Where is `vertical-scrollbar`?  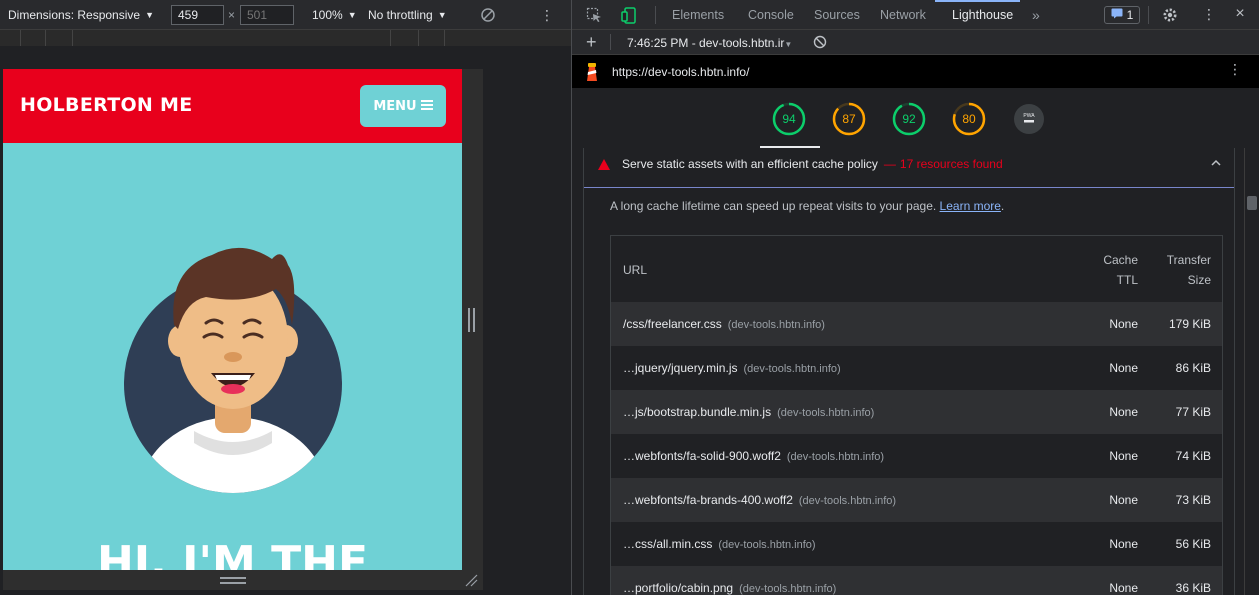 vertical-scrollbar is located at coordinates (1251, 371).